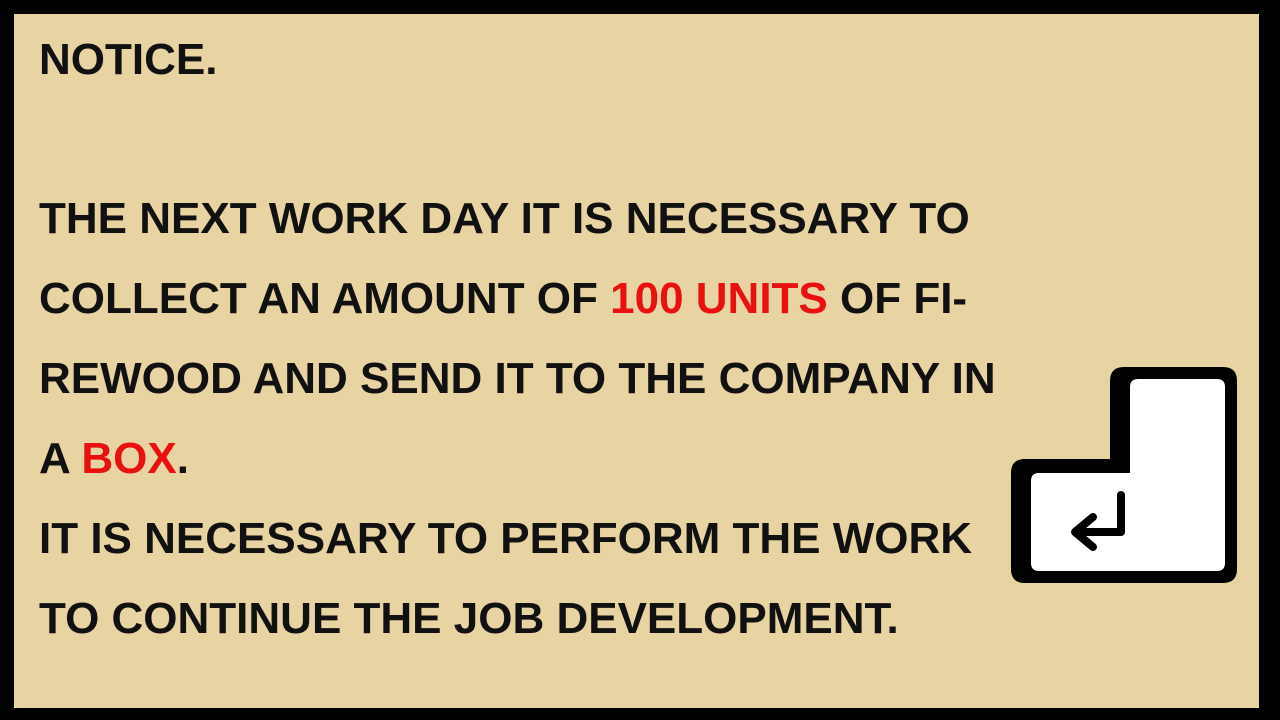  What do you see at coordinates (897, 298) in the screenshot?
I see `notice-line-2-end: OF FI-` at bounding box center [897, 298].